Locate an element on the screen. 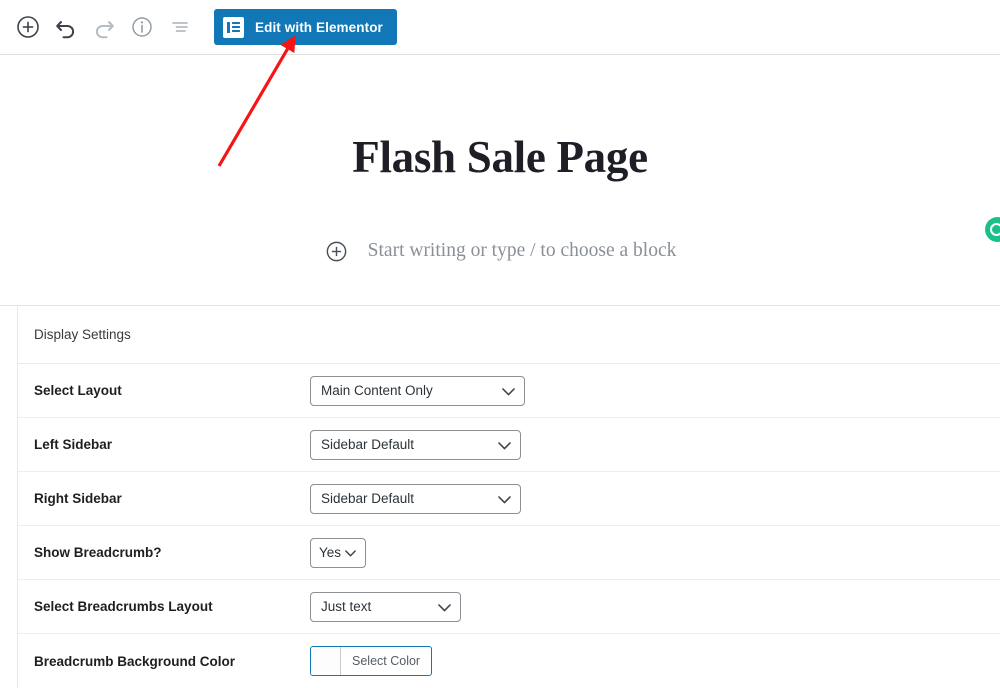 The height and width of the screenshot is (688, 1000). edit-with-elementor-button: Edit with Elementor is located at coordinates (305, 27).